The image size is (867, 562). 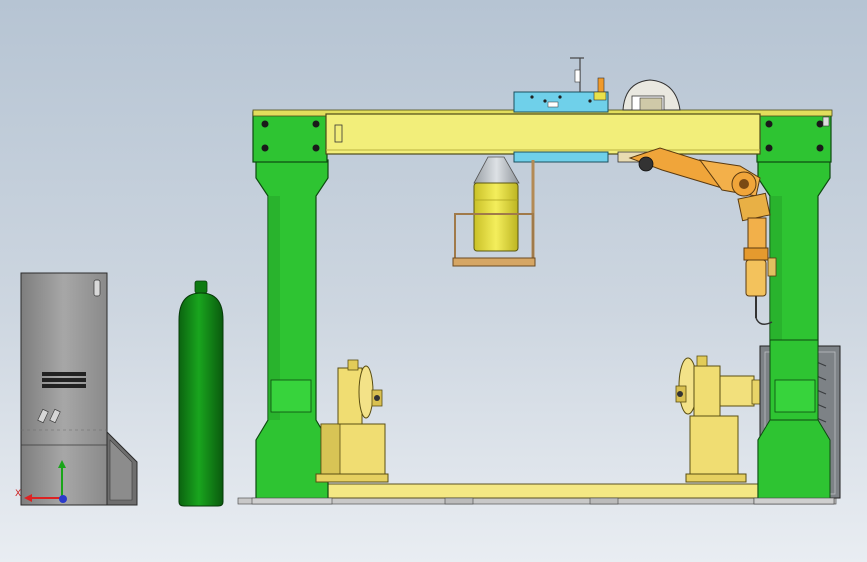 I want to click on wire-drum-assembly, so click(x=494, y=211).